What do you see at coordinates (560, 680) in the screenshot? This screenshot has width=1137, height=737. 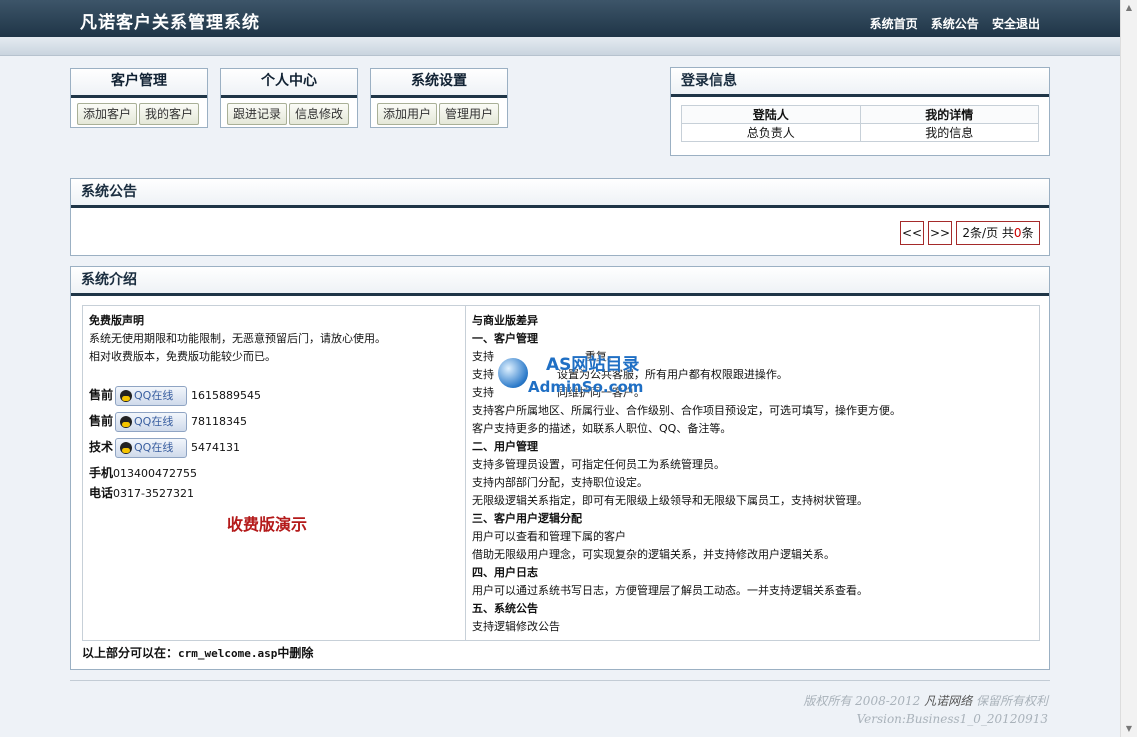 I see `footer-divider` at bounding box center [560, 680].